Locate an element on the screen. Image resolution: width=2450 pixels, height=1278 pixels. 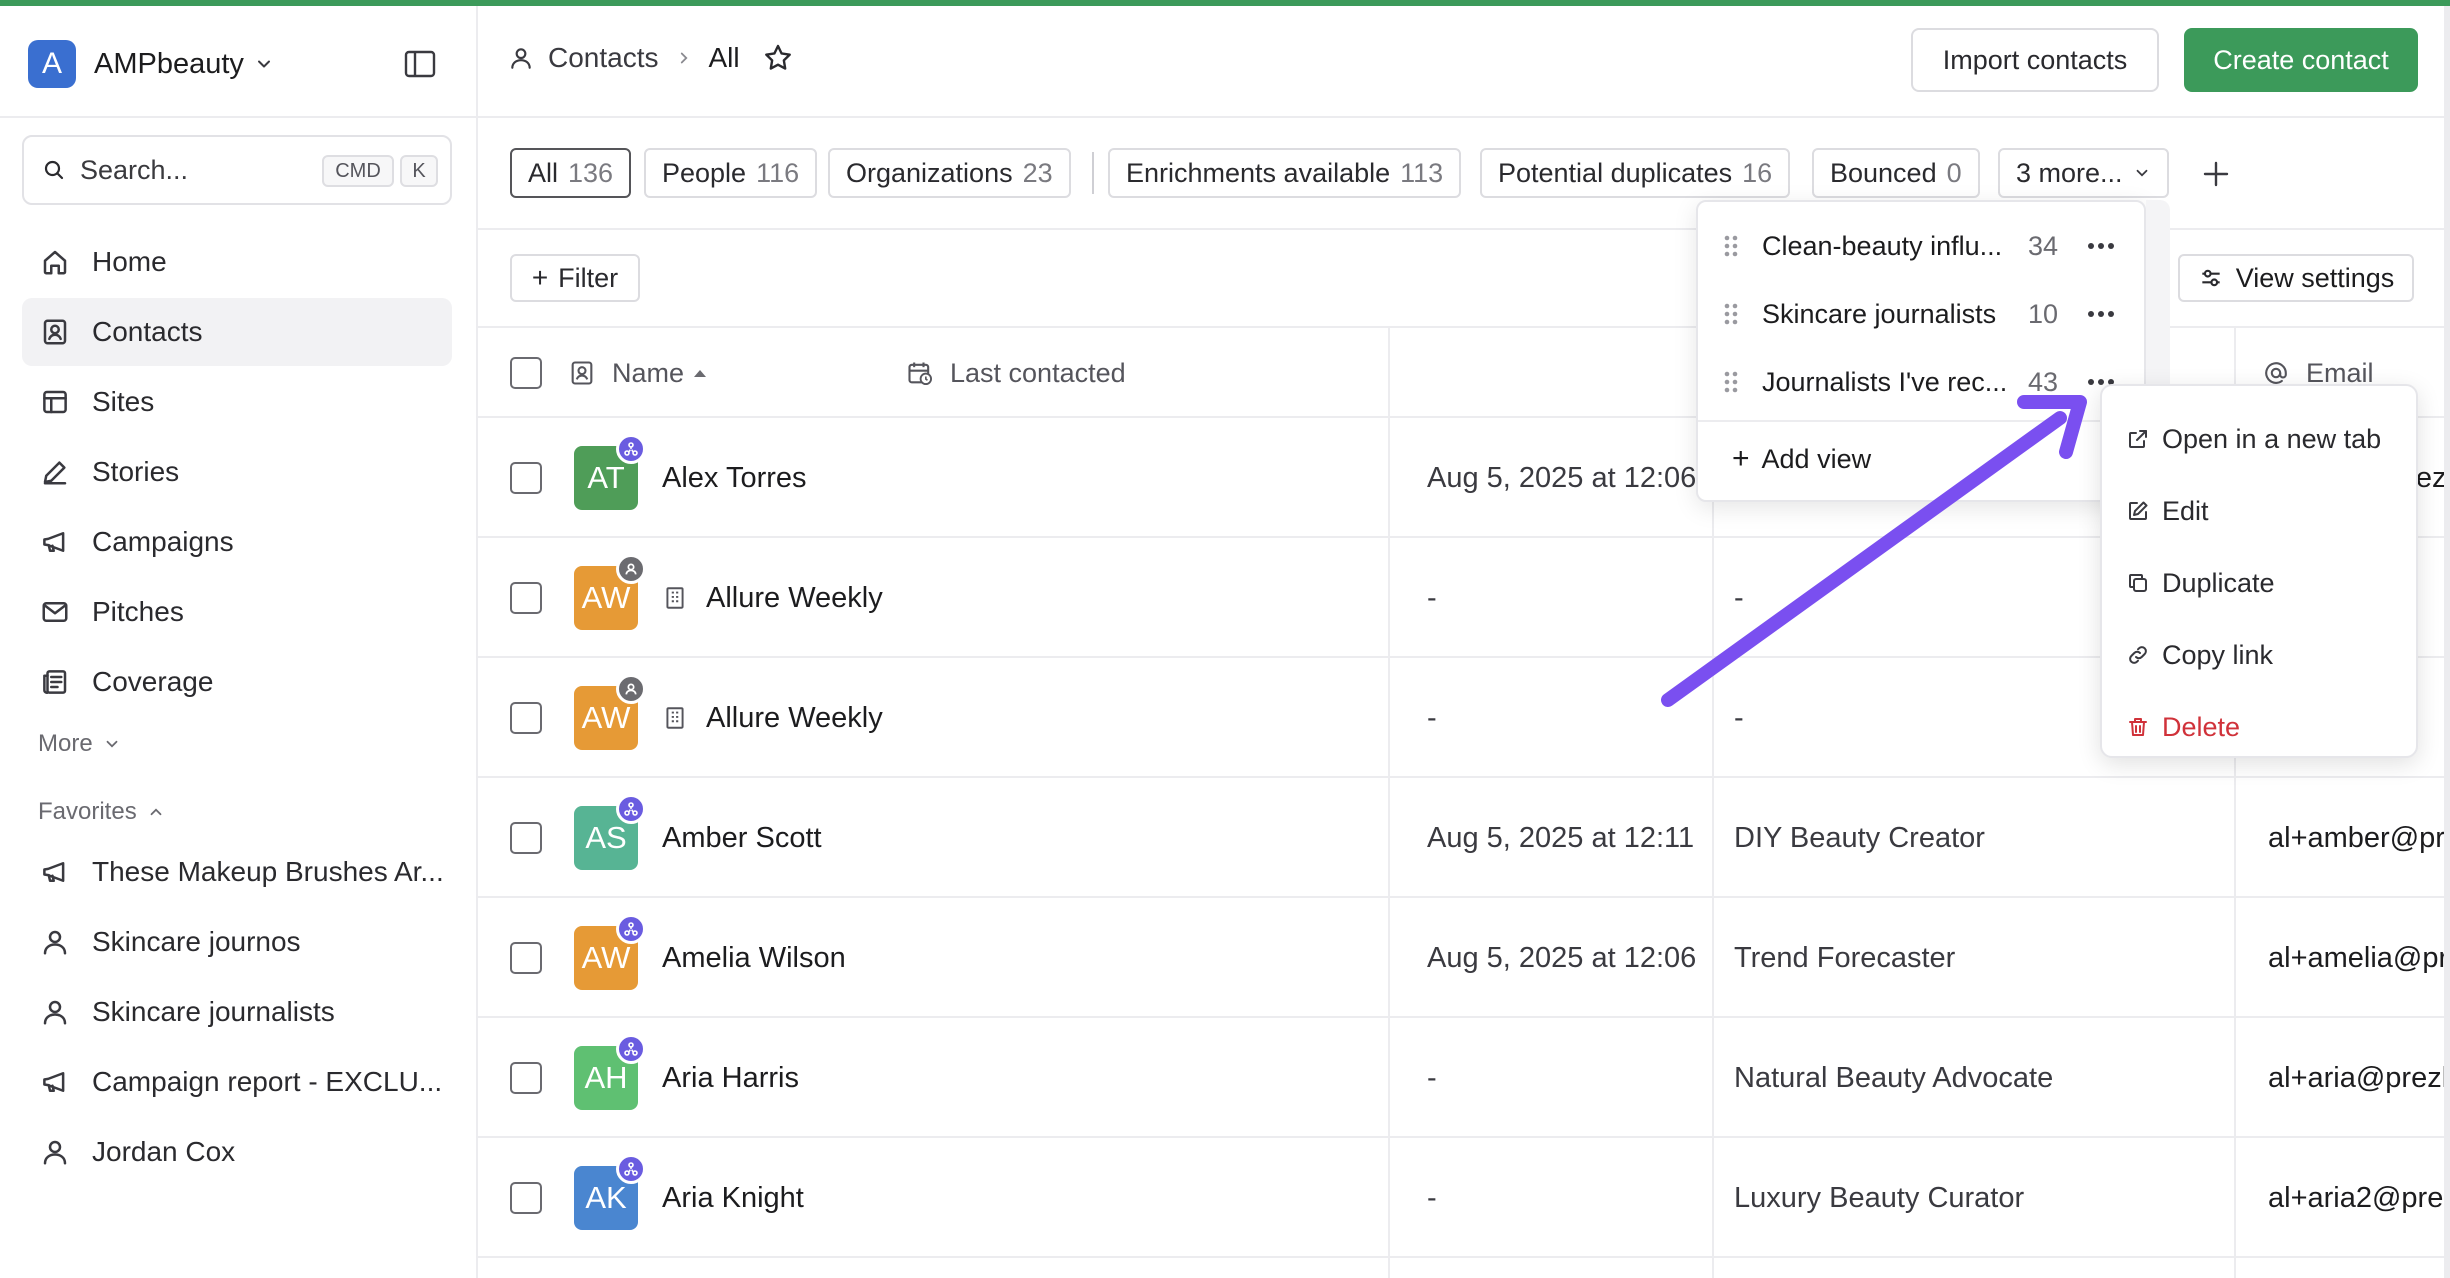
view-settings-label: View settings is located at coordinates (2315, 277).